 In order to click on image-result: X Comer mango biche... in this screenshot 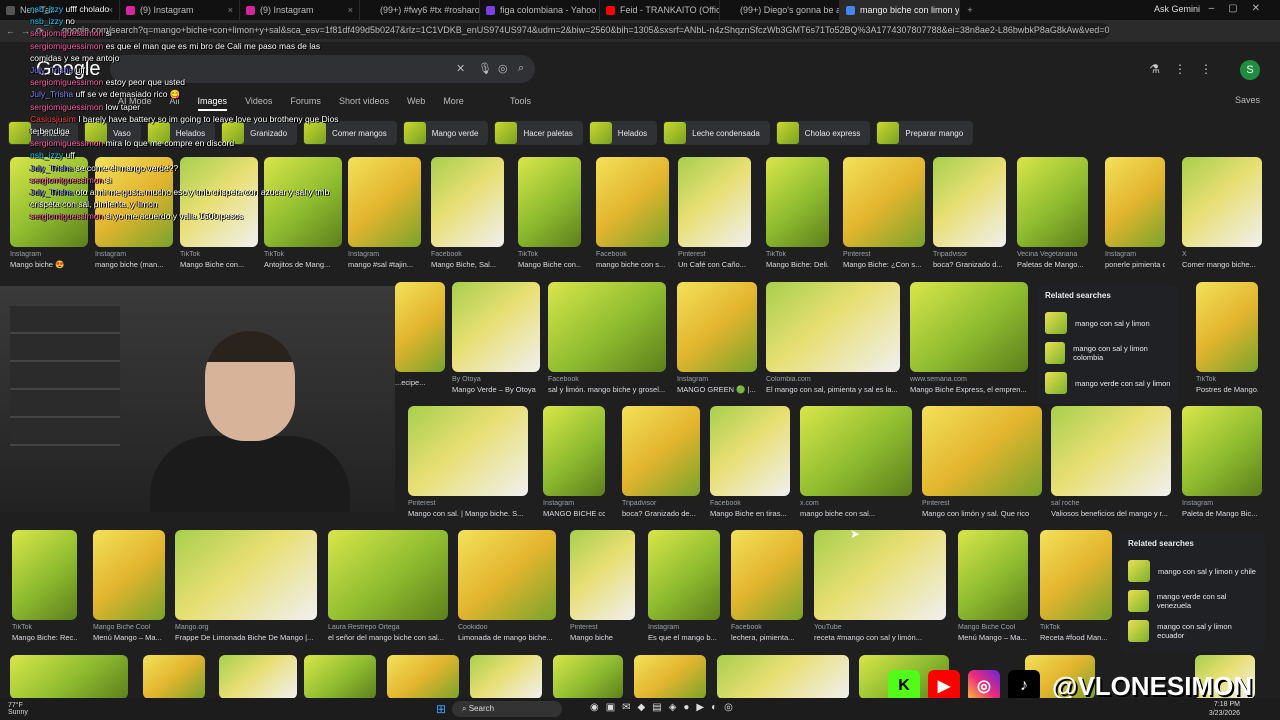, I will do `click(1222, 213)`.